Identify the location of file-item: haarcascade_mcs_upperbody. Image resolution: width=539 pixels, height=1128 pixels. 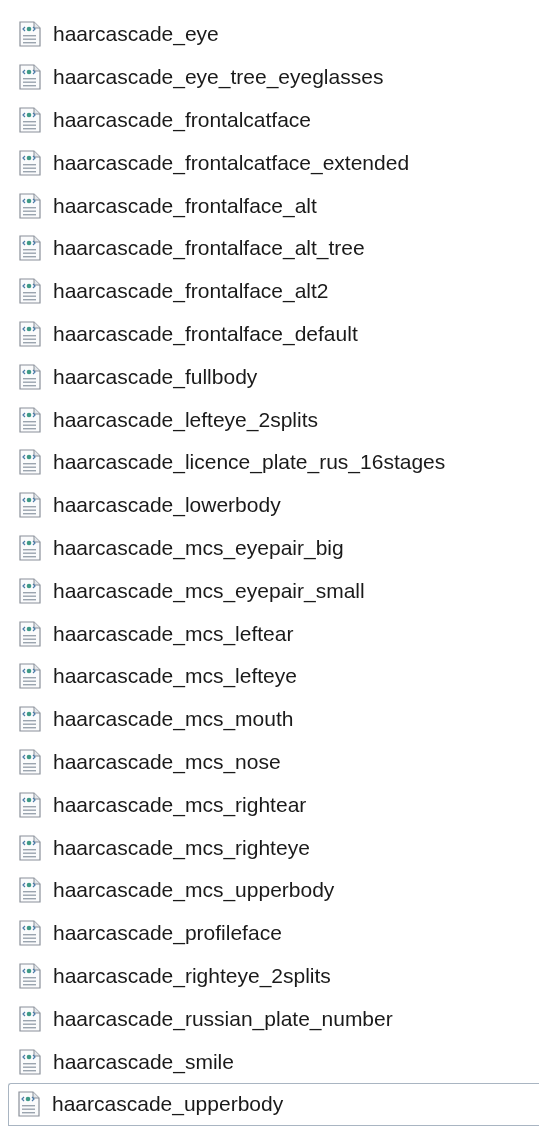
(269, 890).